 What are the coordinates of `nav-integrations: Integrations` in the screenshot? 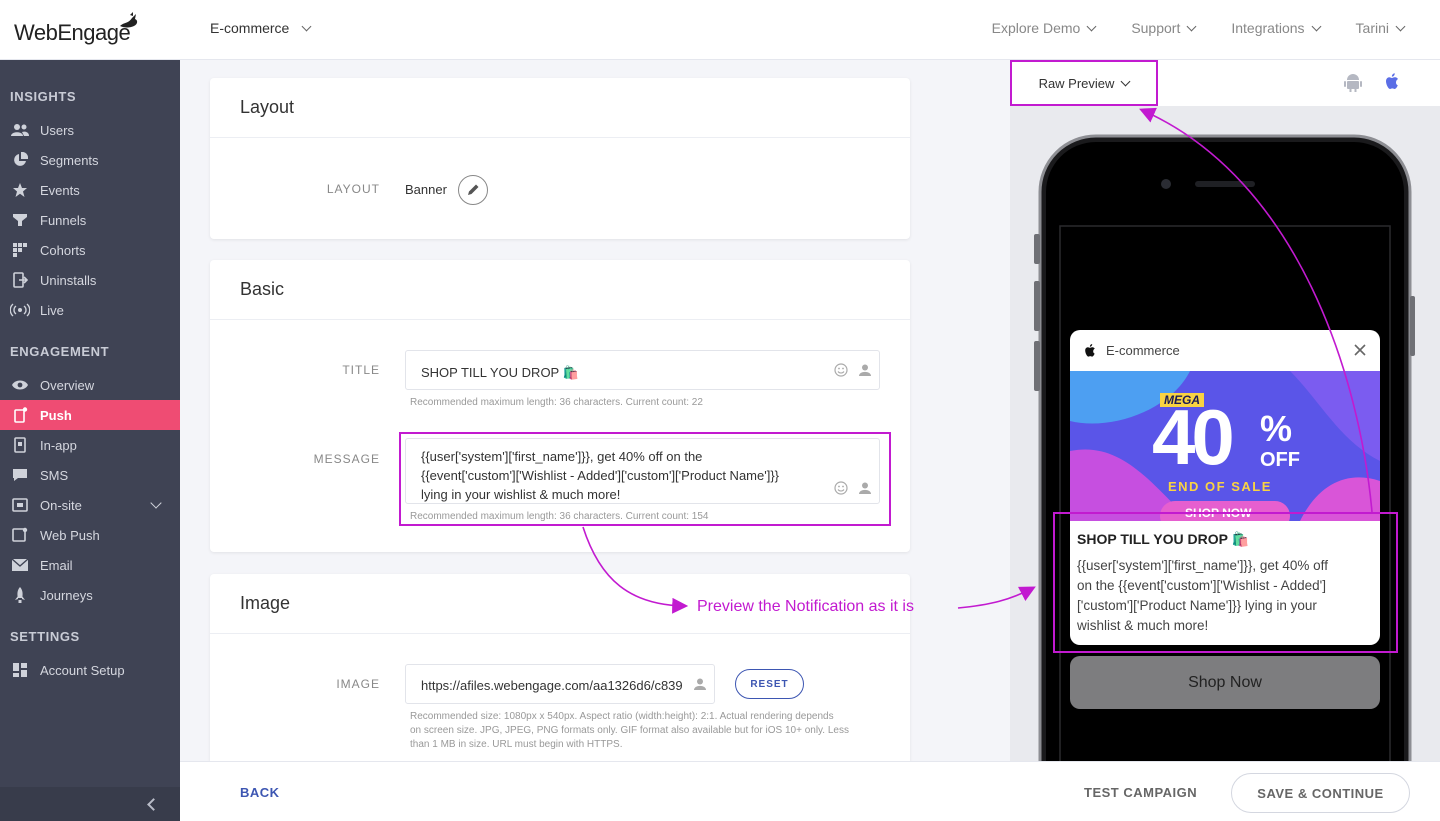 It's located at (1276, 28).